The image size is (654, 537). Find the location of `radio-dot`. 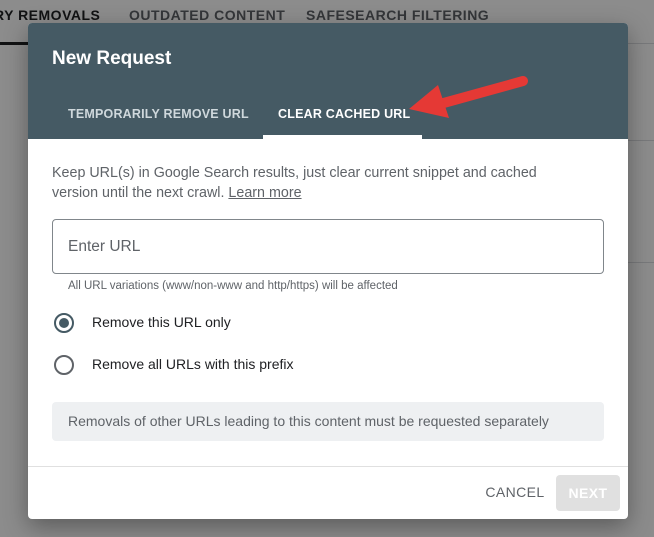

radio-dot is located at coordinates (64, 323).